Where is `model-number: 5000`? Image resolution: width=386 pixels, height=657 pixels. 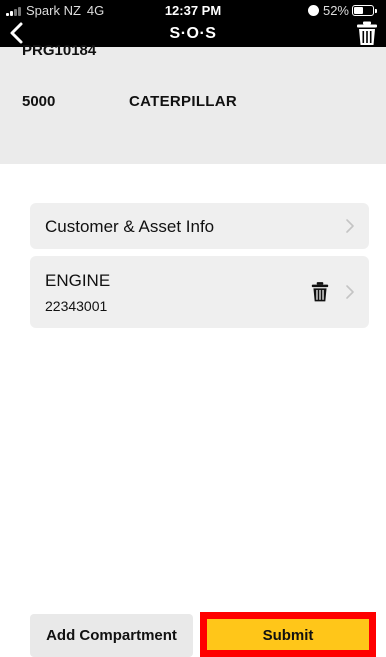
model-number: 5000 is located at coordinates (39, 101).